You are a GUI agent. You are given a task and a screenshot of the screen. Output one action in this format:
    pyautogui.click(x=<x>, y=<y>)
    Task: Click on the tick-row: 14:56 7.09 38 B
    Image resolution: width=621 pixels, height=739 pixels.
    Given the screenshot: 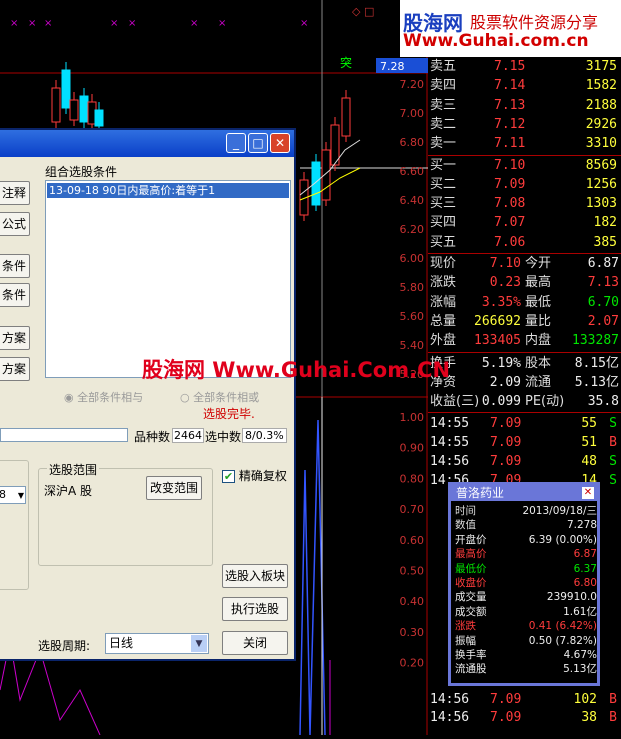 What is the action you would take?
    pyautogui.click(x=524, y=717)
    